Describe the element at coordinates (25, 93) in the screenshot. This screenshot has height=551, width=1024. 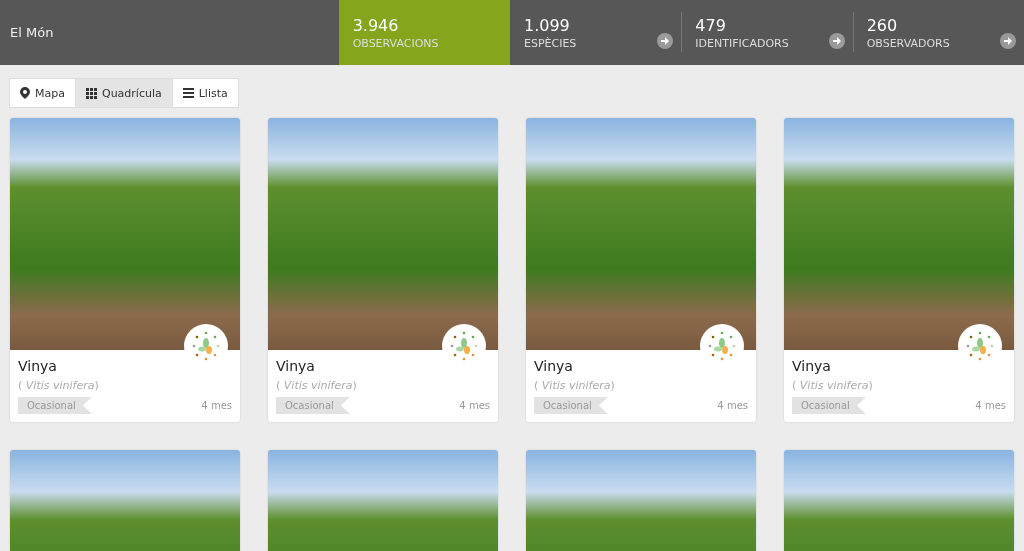
I see `map-pin-icon` at that location.